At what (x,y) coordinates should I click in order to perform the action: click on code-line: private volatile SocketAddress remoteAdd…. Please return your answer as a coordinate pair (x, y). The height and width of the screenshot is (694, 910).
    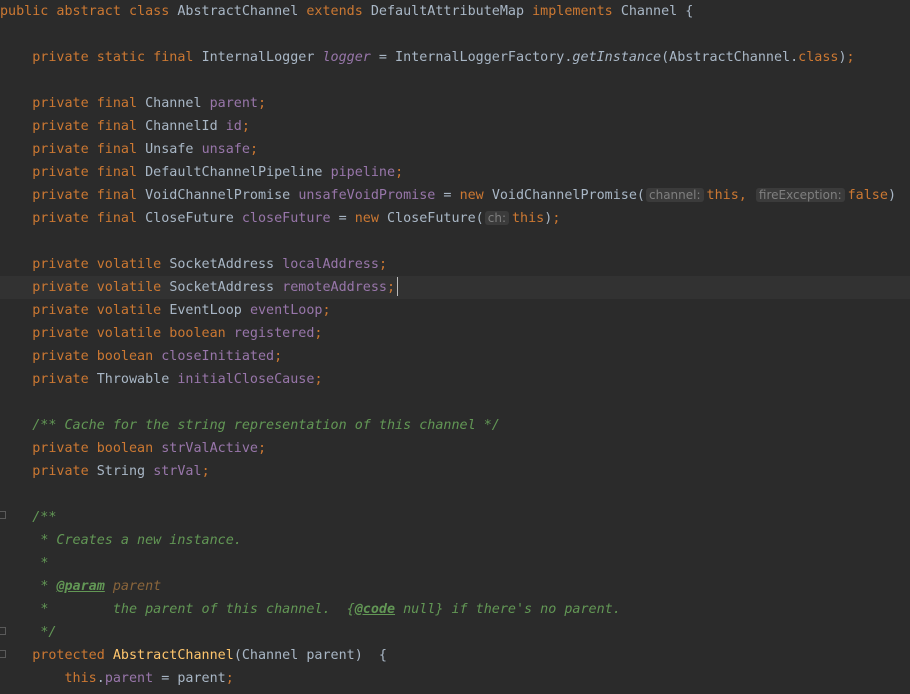
    Looking at the image, I should click on (455, 287).